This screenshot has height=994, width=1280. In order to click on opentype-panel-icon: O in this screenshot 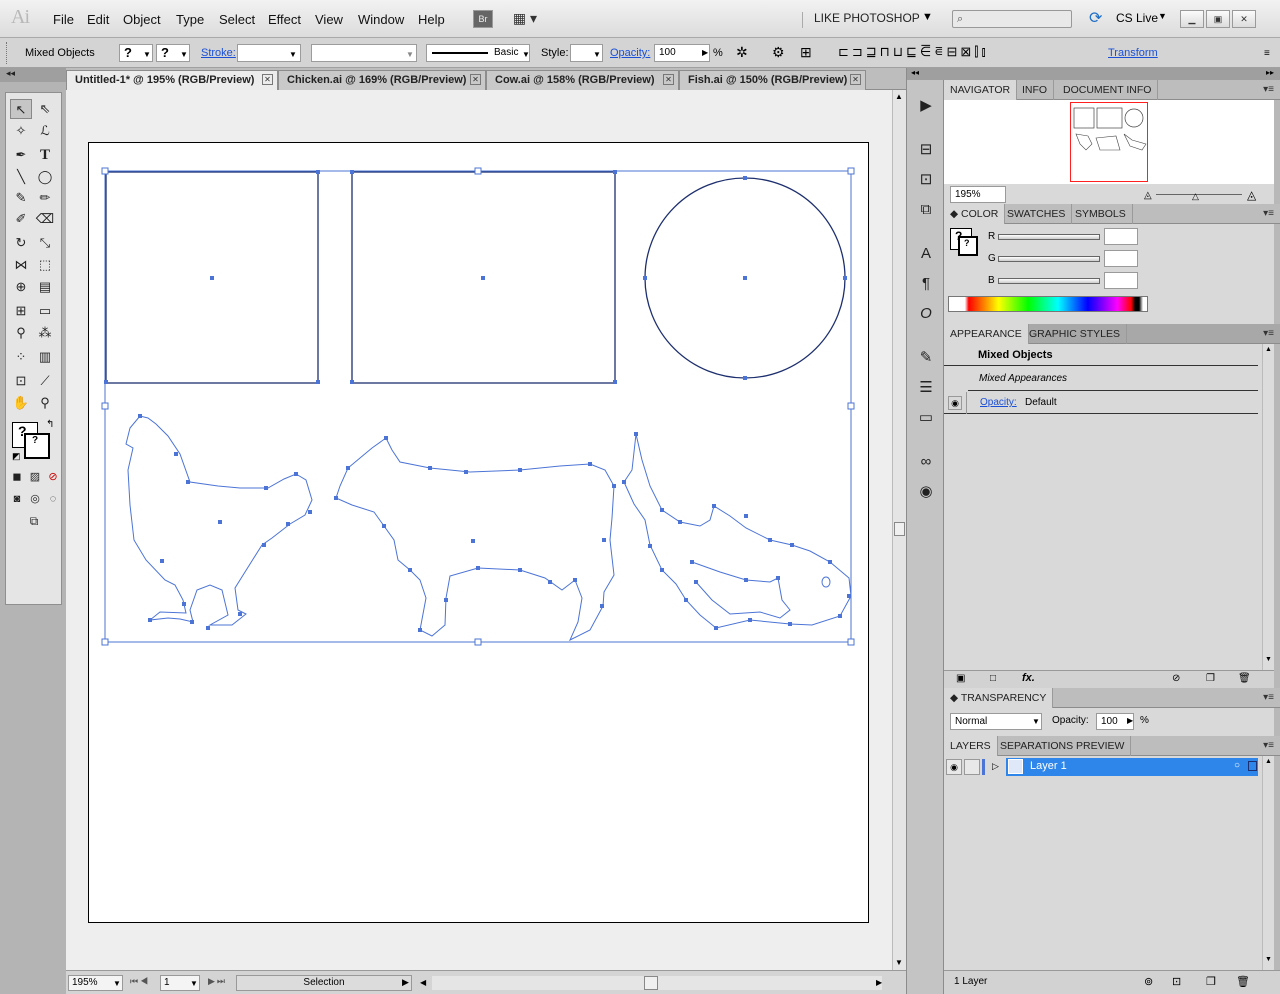, I will do `click(926, 314)`.